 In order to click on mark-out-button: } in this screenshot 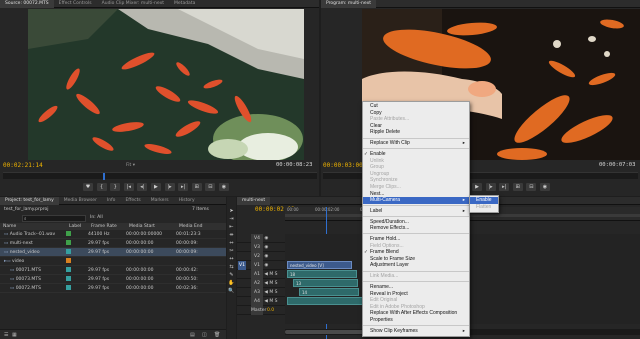, I will do `click(115, 187)`.